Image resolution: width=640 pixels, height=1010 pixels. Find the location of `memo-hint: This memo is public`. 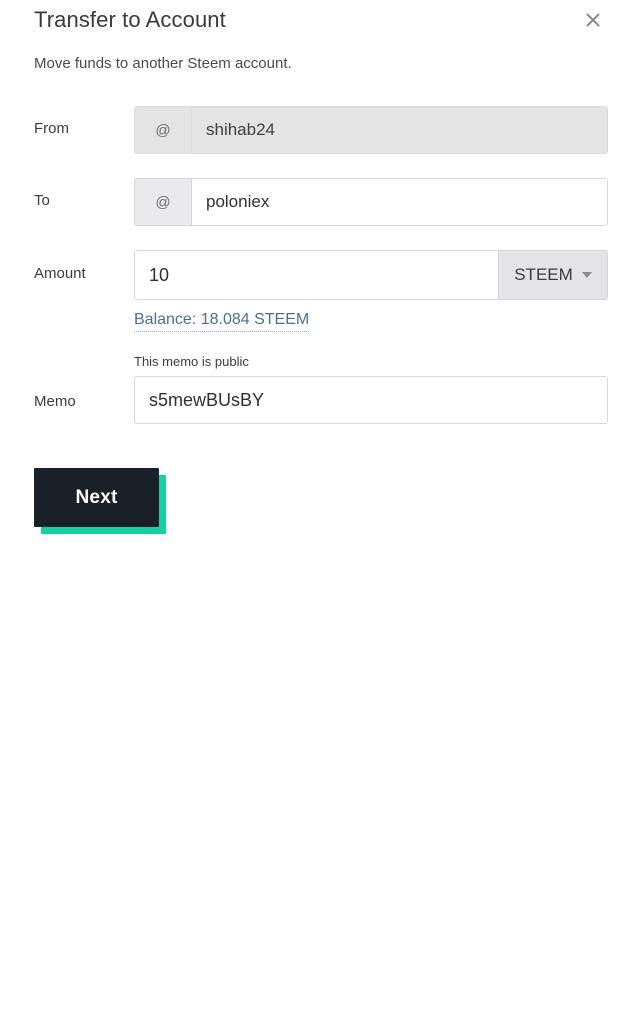

memo-hint: This memo is public is located at coordinates (191, 361).